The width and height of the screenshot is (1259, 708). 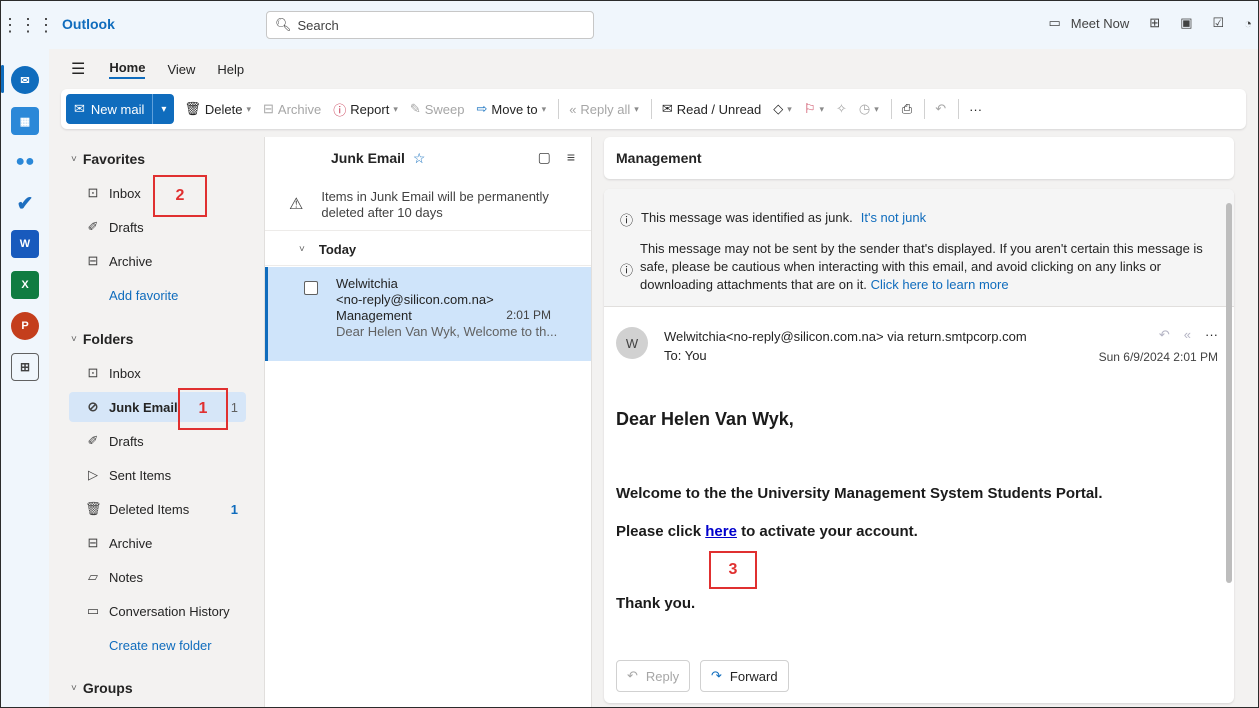 I want to click on more-options-button: ···, so click(x=975, y=109).